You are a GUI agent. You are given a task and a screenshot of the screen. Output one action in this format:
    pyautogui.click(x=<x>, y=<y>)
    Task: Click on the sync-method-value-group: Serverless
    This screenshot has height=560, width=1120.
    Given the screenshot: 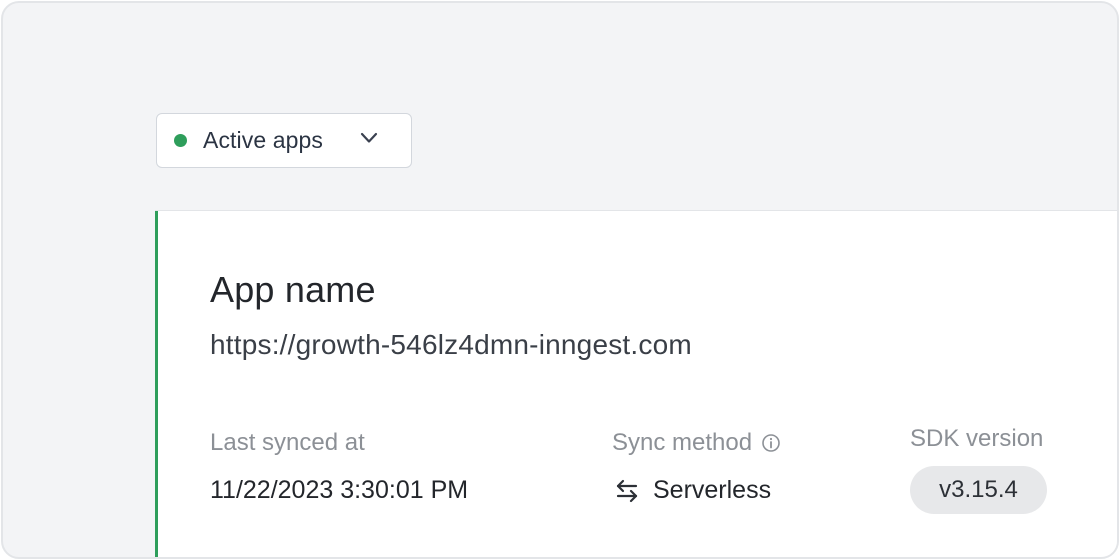 What is the action you would take?
    pyautogui.click(x=692, y=490)
    